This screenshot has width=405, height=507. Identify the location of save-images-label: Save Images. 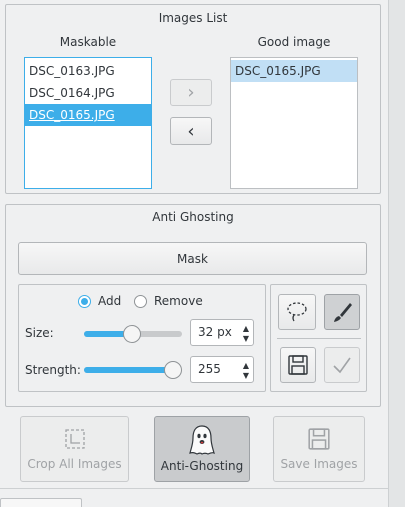
(319, 464).